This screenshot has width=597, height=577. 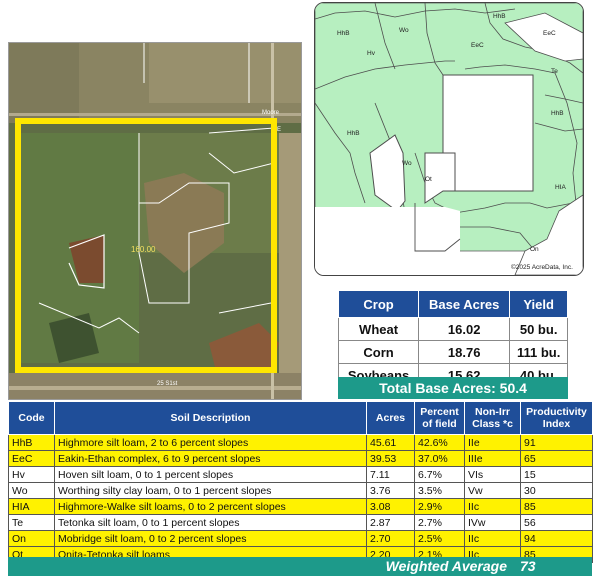 What do you see at coordinates (439, 458) in the screenshot?
I see `soil-percent: 37.0%` at bounding box center [439, 458].